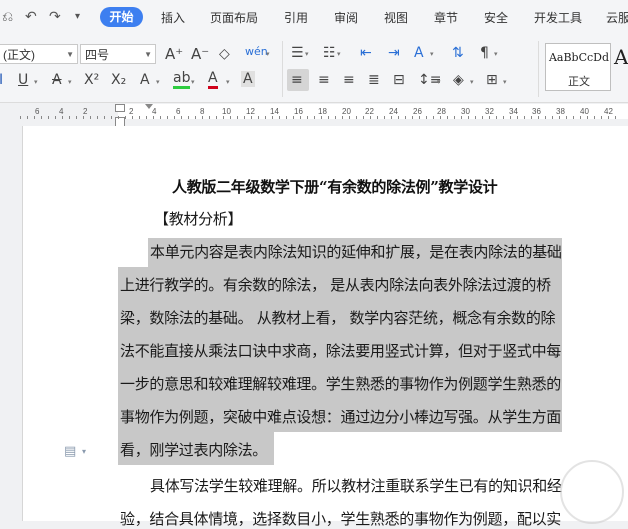  What do you see at coordinates (297, 80) in the screenshot?
I see `align-left-icon: ≡` at bounding box center [297, 80].